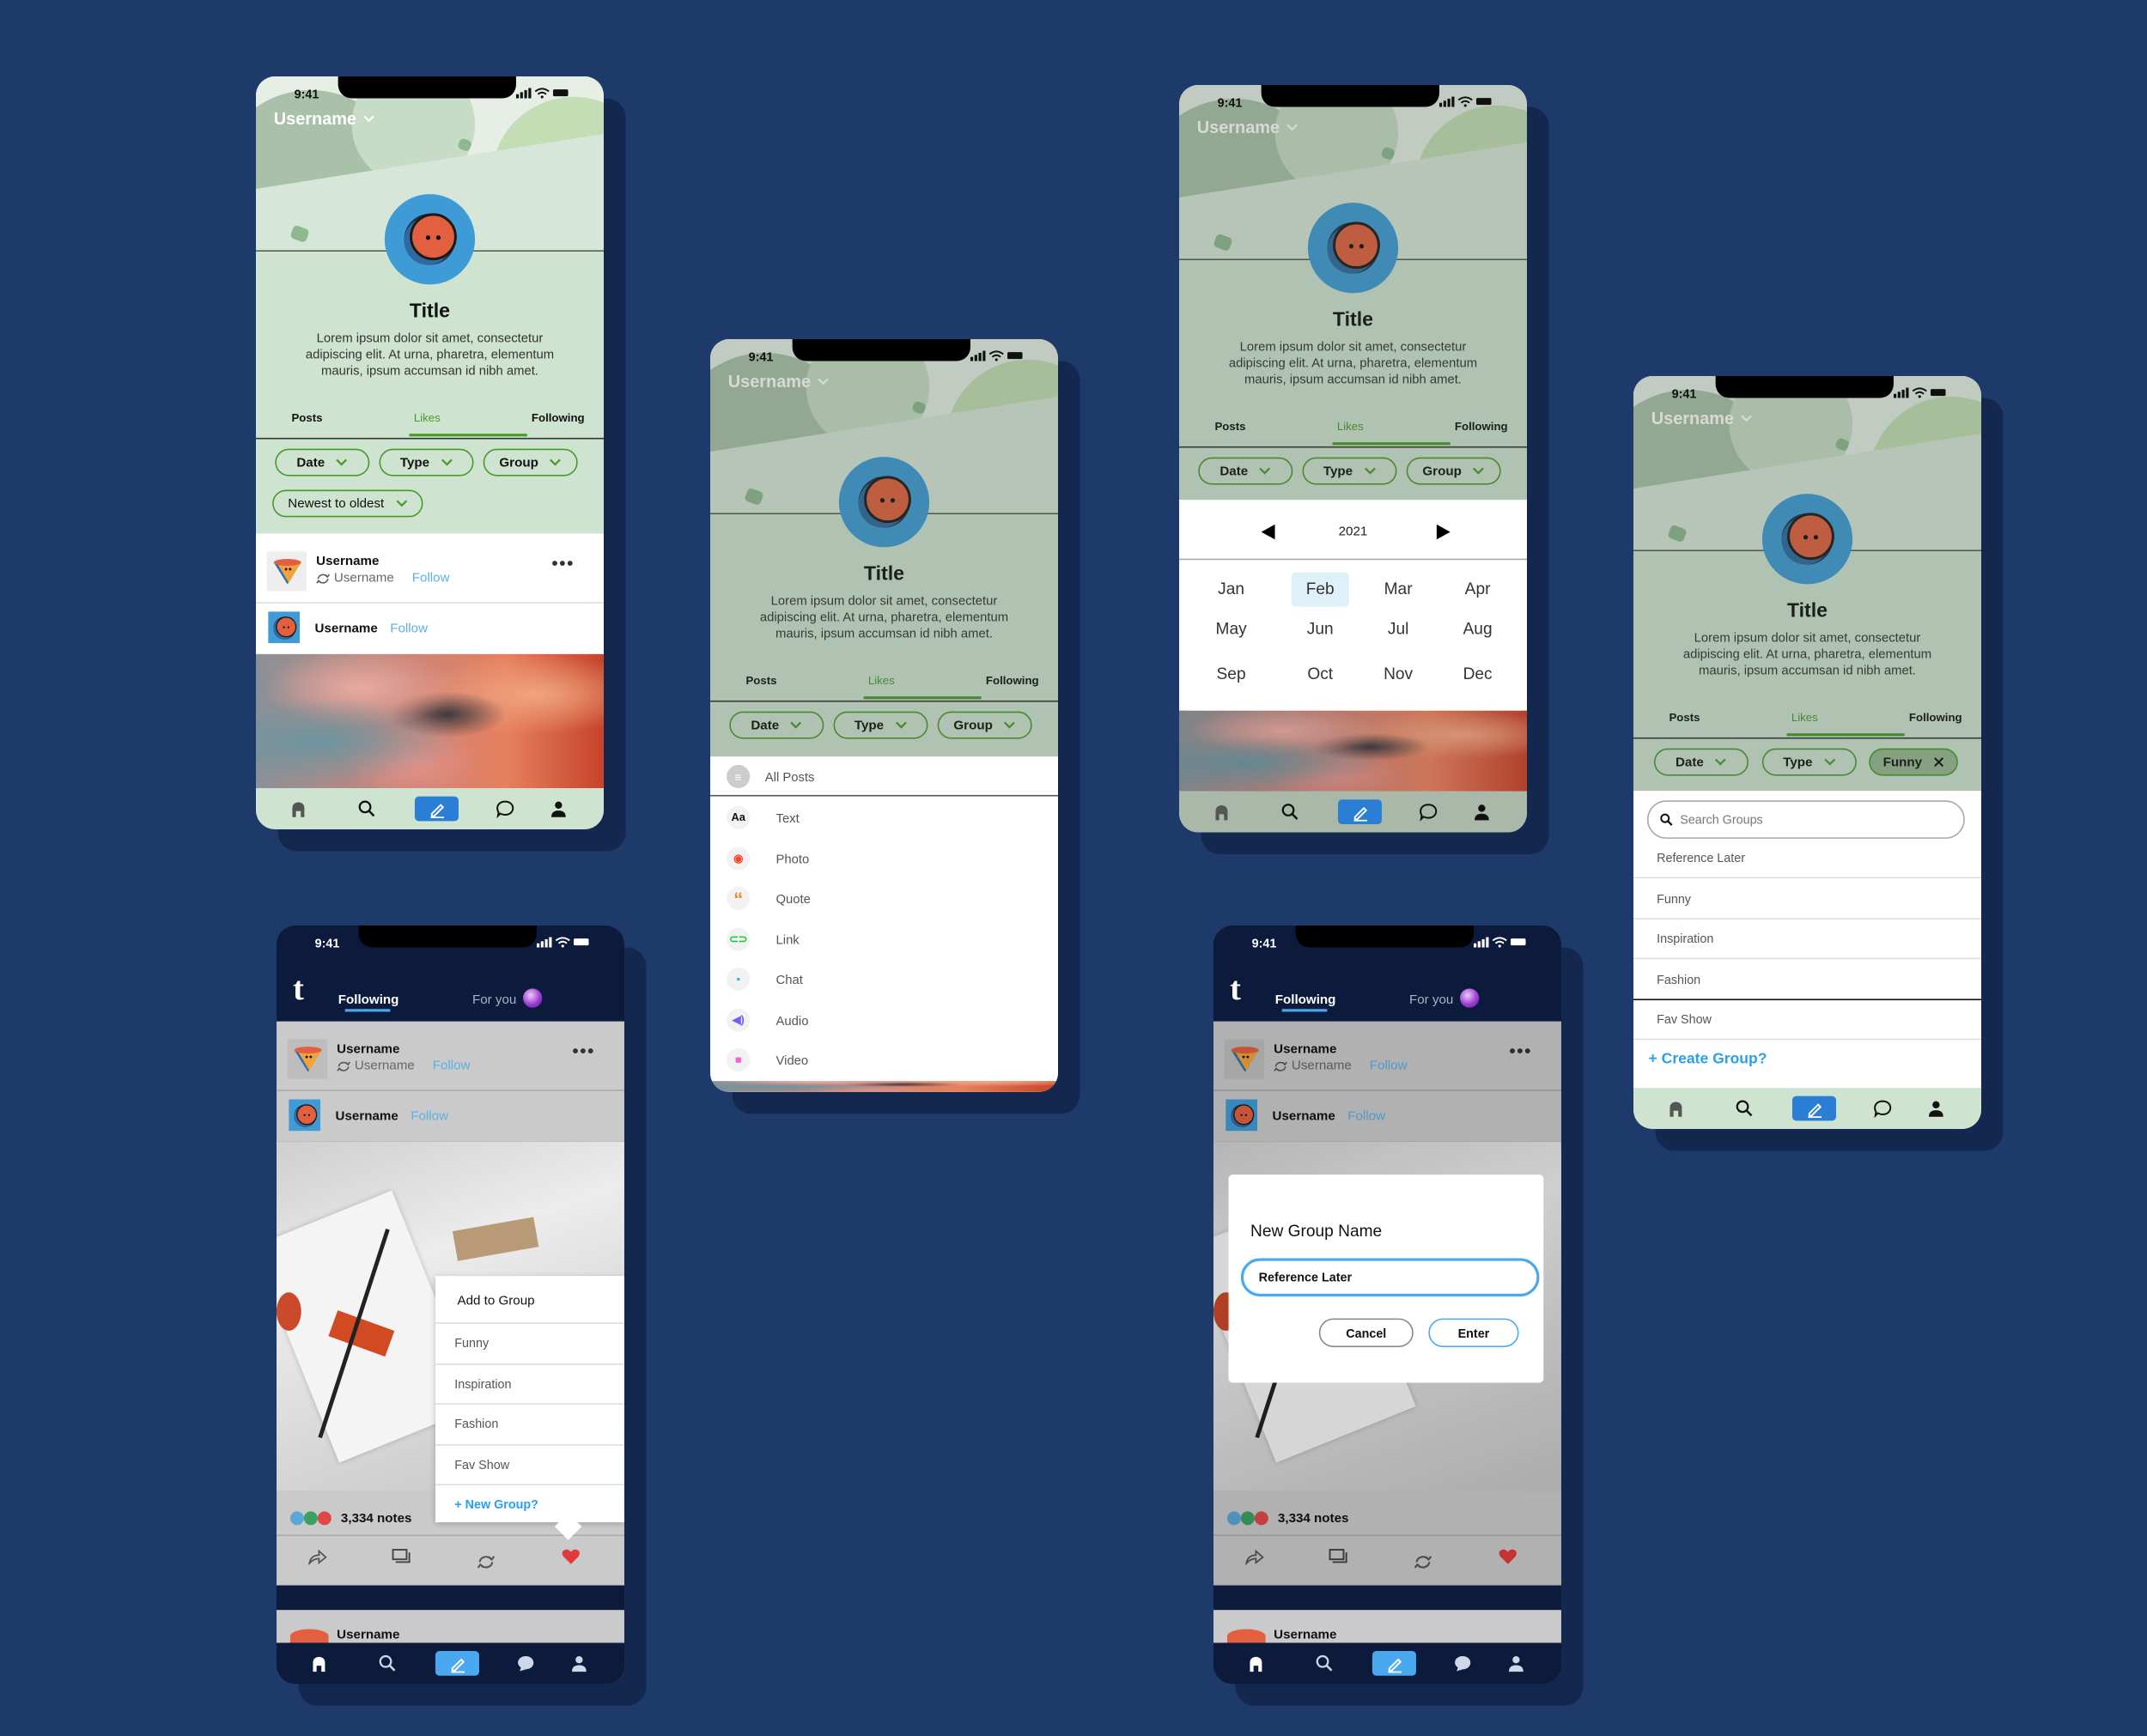 The width and height of the screenshot is (2147, 1736). What do you see at coordinates (347, 503) in the screenshot?
I see `sort-filter: Newest to oldest` at bounding box center [347, 503].